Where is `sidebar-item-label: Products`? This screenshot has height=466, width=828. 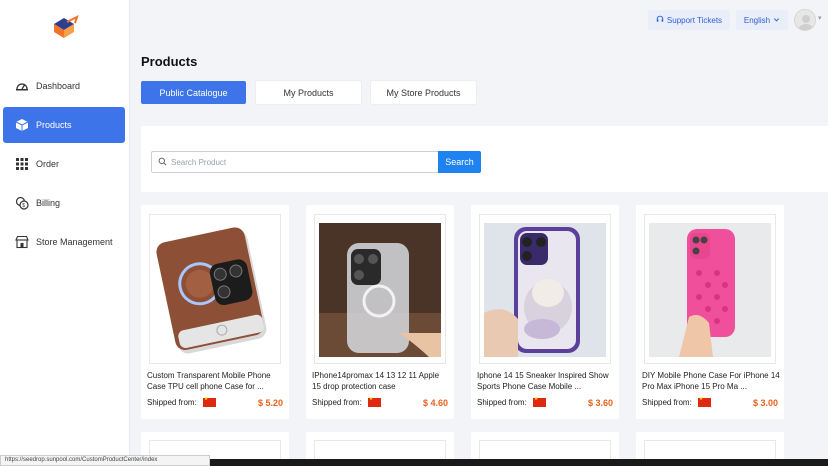
sidebar-item-label: Products is located at coordinates (54, 125).